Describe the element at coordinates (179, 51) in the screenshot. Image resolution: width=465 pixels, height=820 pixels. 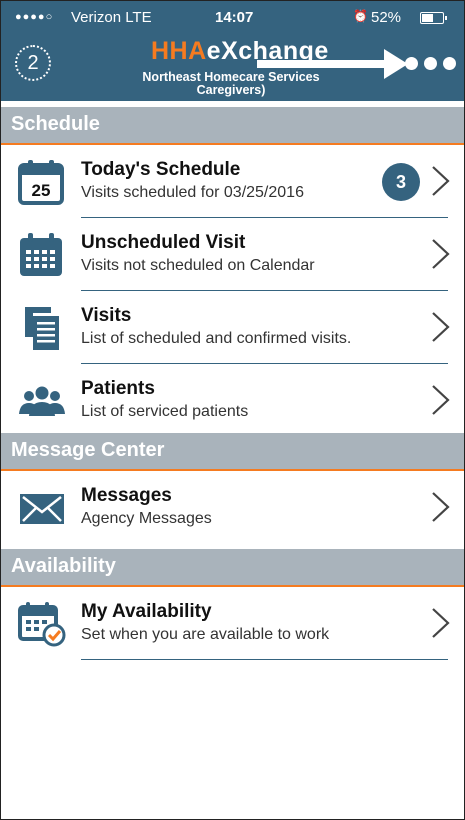
I see `brand-part-1: HHA` at that location.